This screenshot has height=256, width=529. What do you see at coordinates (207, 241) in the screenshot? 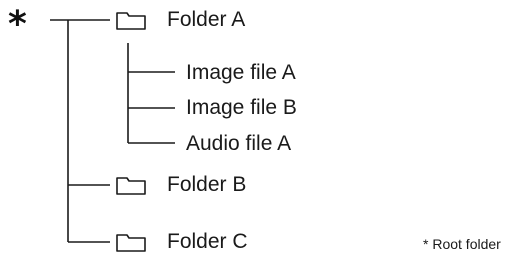
I see `folder-c-label: Folder C` at bounding box center [207, 241].